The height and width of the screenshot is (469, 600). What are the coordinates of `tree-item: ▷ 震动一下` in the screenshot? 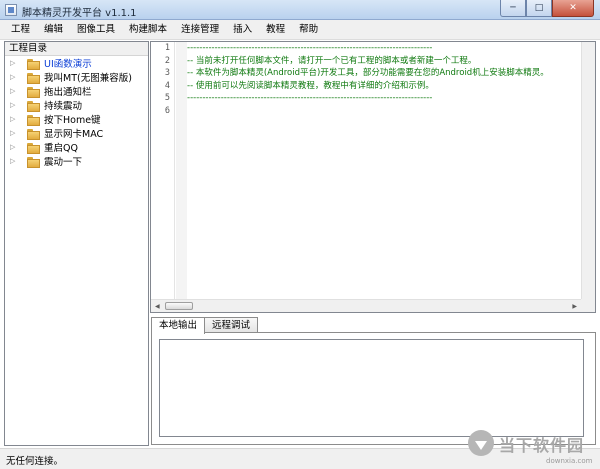 It's located at (76, 161).